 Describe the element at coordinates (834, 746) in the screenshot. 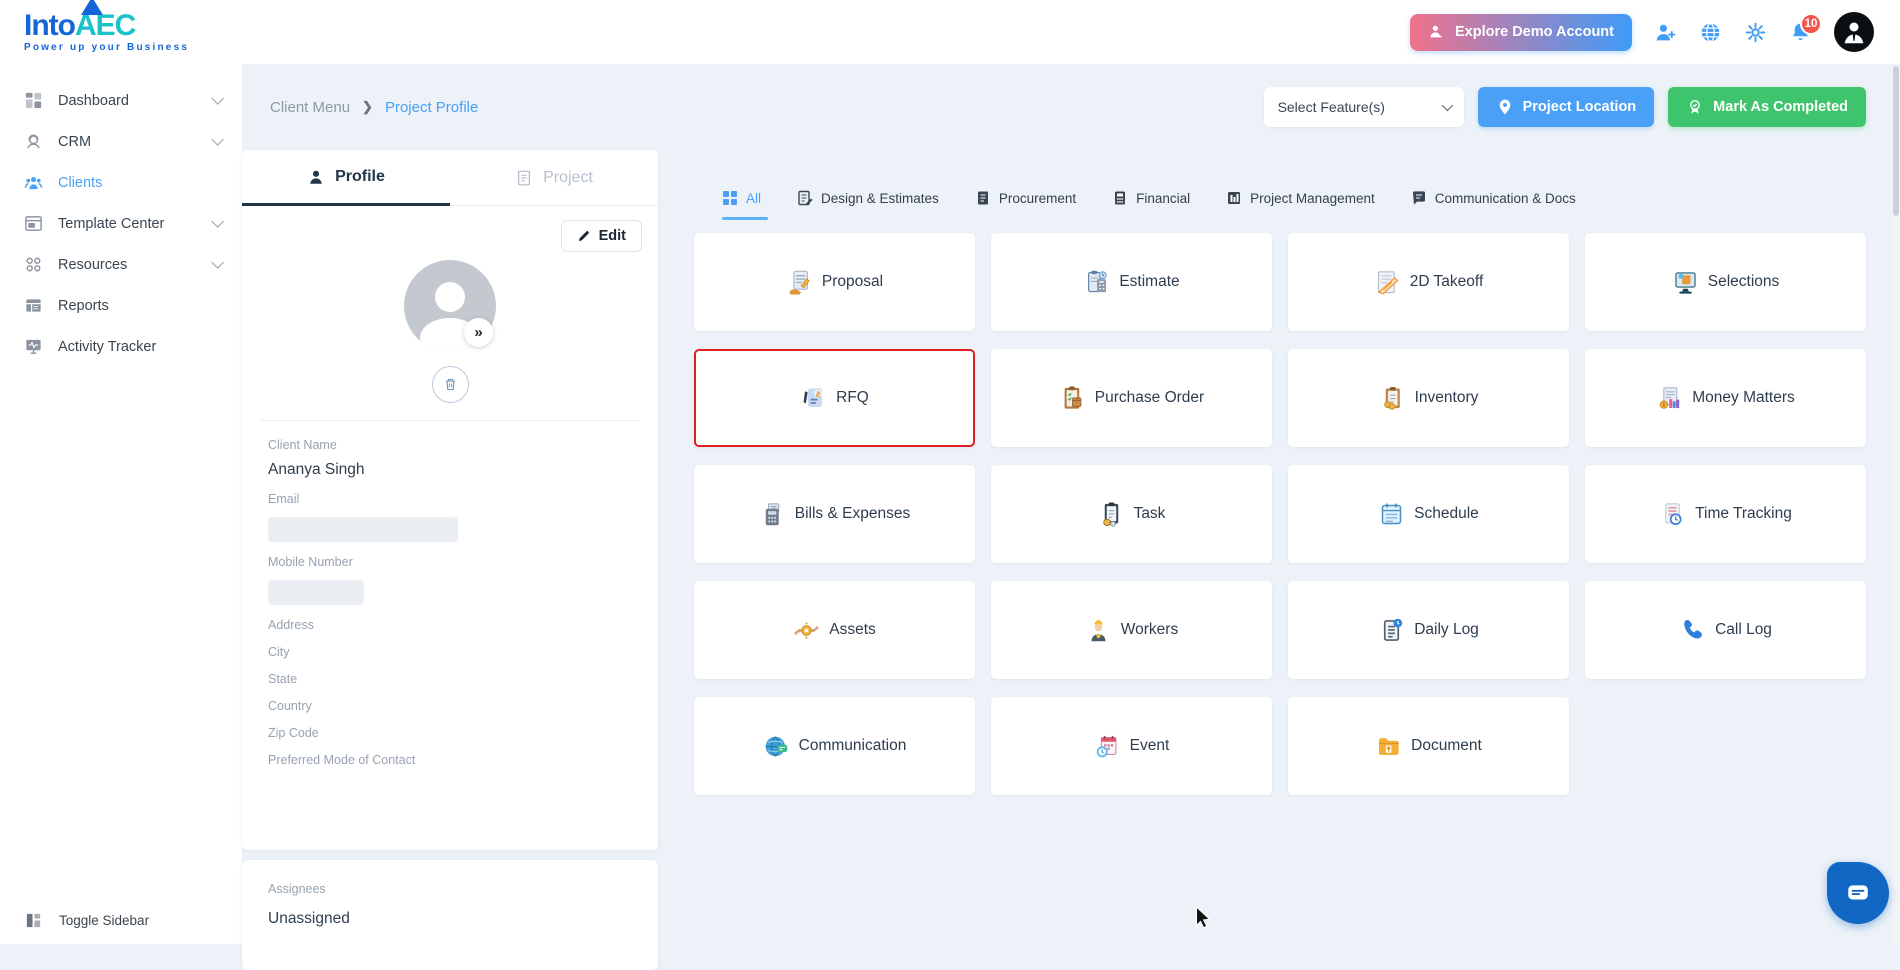

I see `feature-card-communication: Communication` at that location.